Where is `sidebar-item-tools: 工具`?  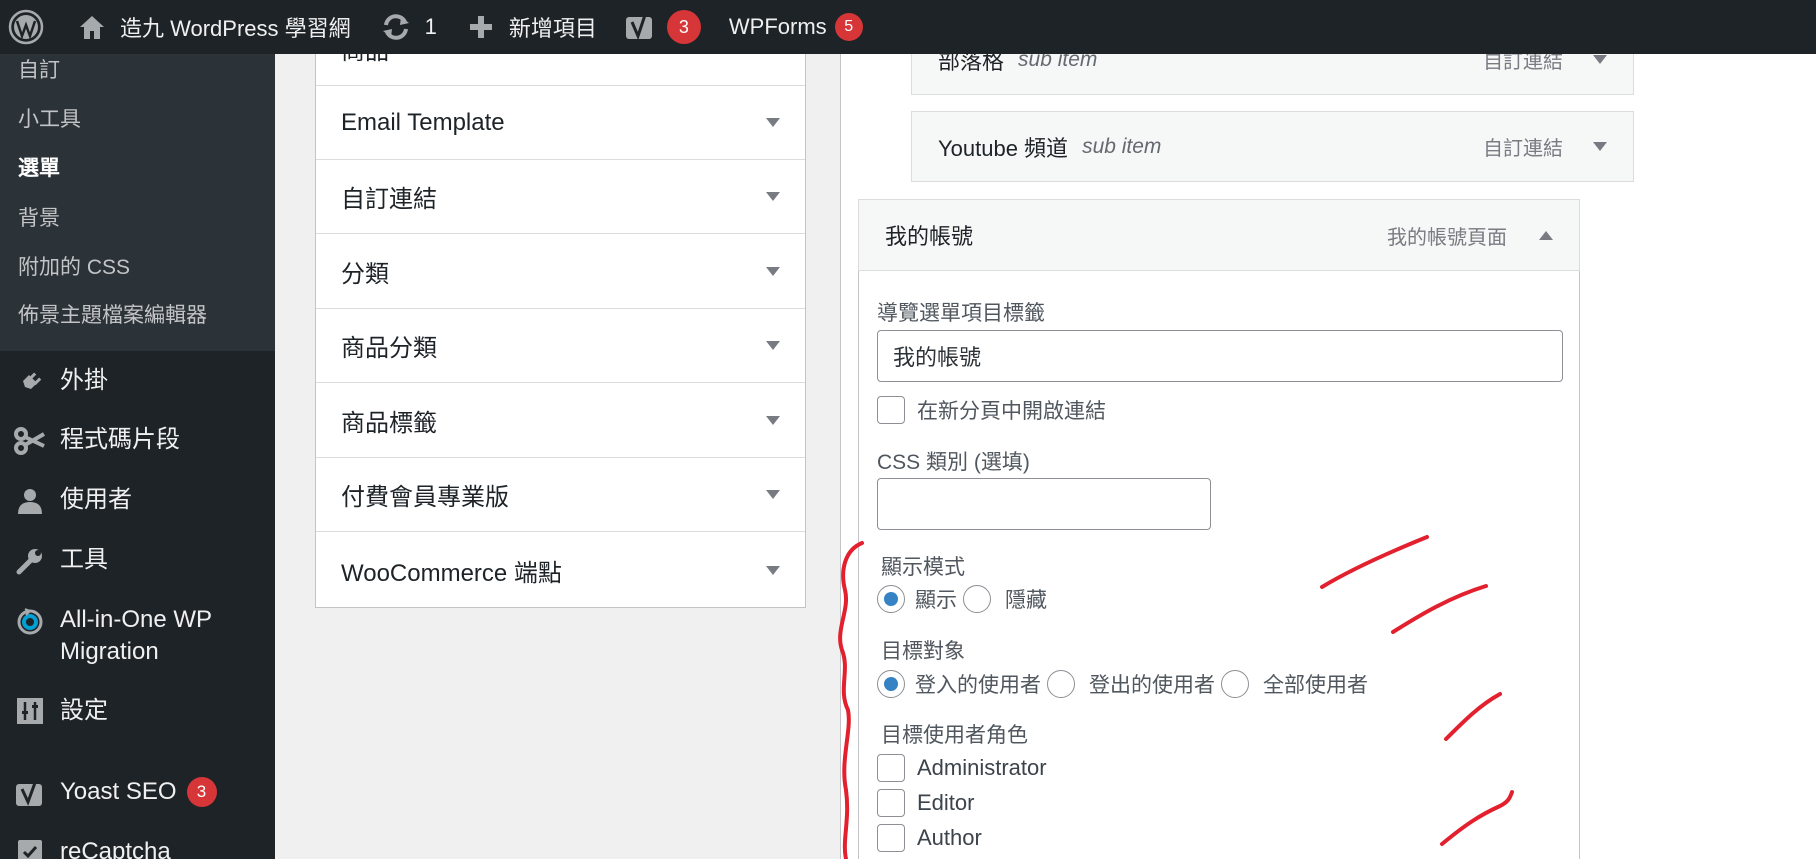
sidebar-item-tools: 工具 is located at coordinates (137, 560).